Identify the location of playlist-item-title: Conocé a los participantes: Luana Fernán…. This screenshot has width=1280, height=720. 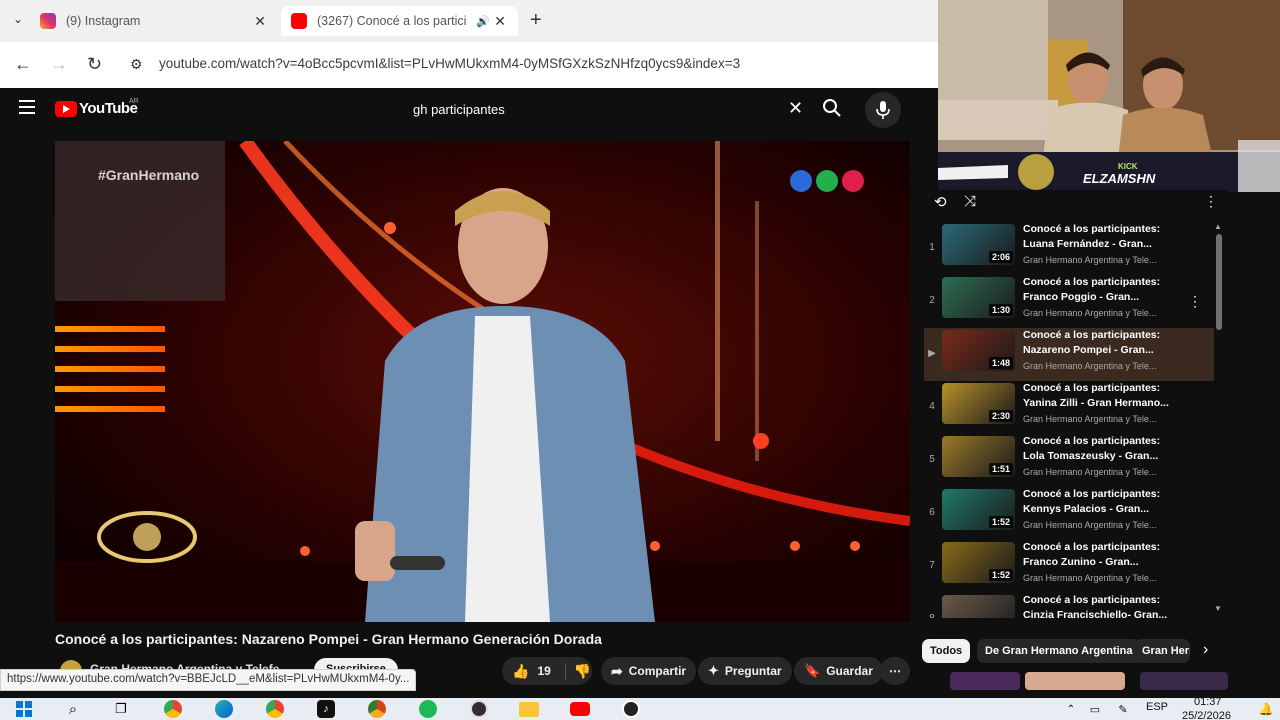
(1098, 237).